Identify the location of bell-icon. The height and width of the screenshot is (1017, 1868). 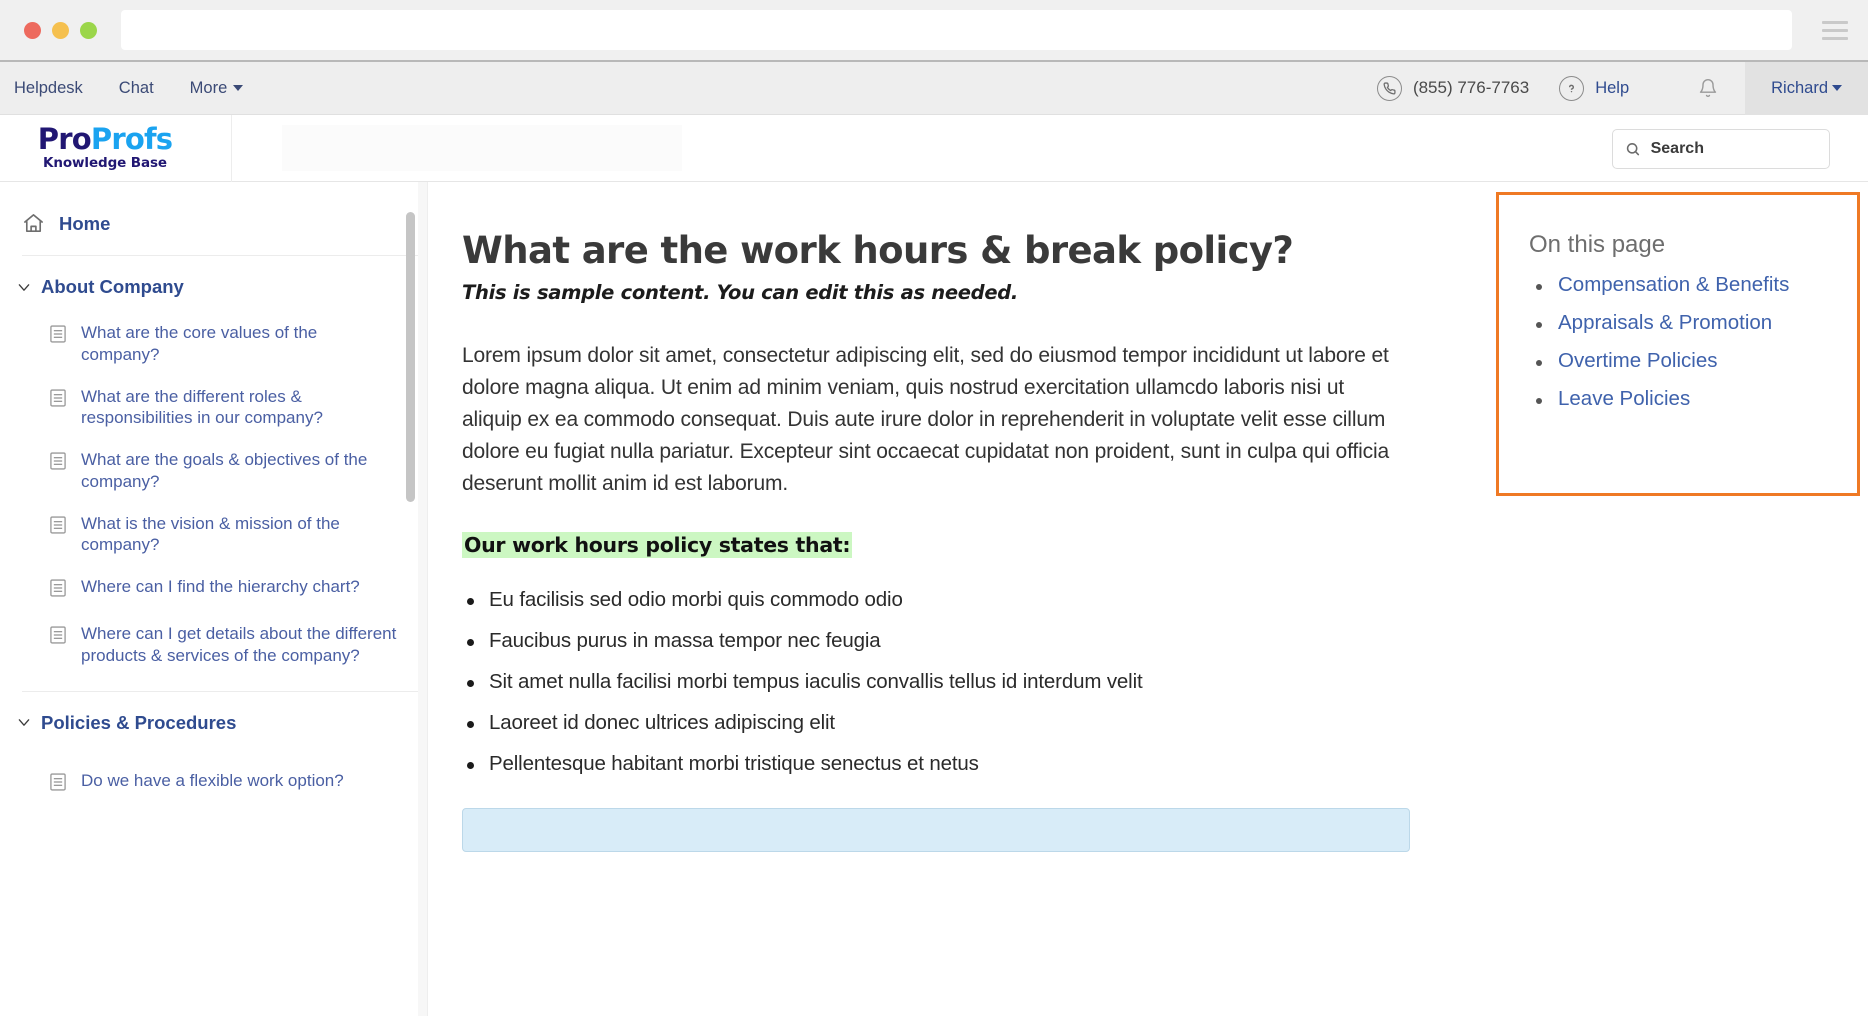
(1708, 88).